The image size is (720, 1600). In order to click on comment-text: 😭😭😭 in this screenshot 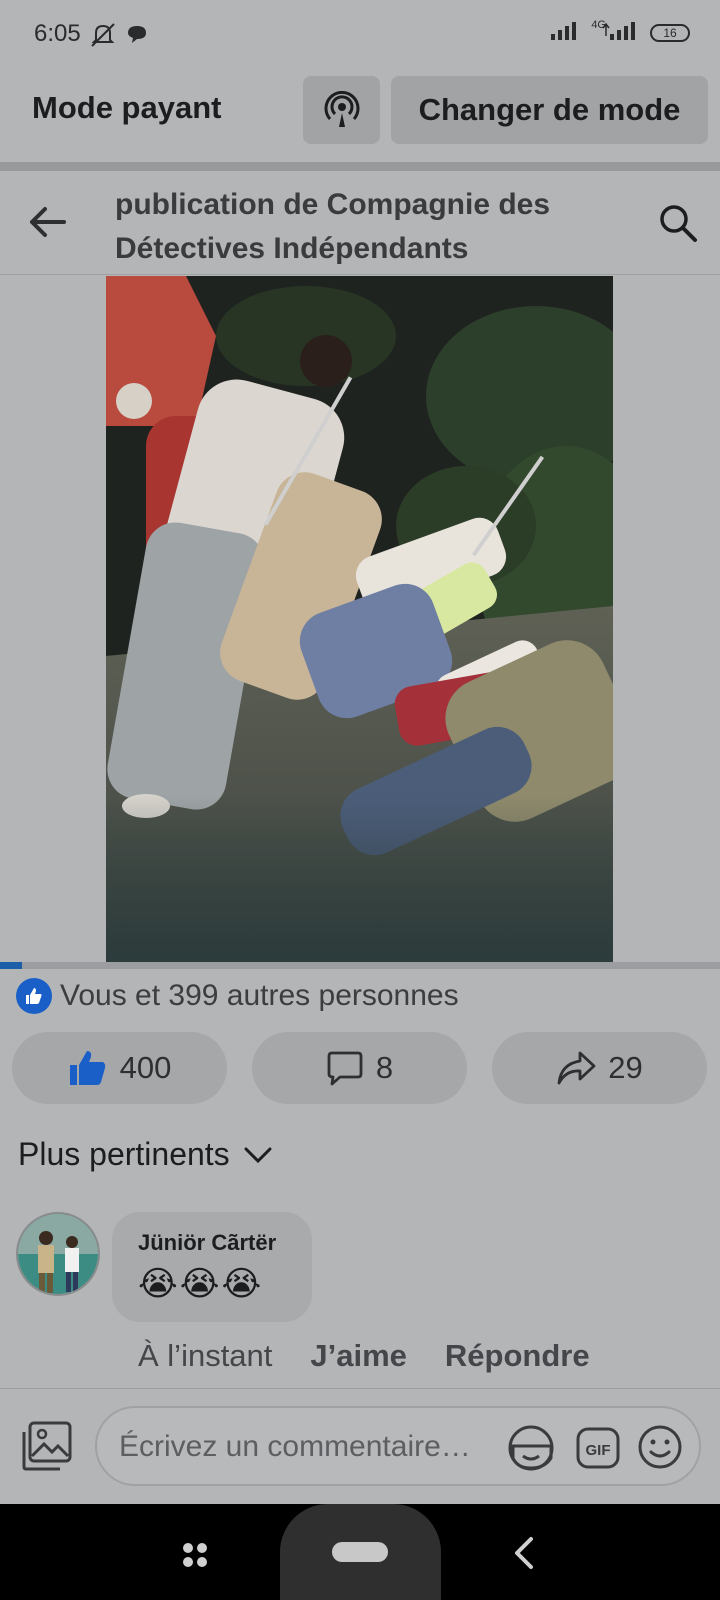, I will do `click(201, 1284)`.